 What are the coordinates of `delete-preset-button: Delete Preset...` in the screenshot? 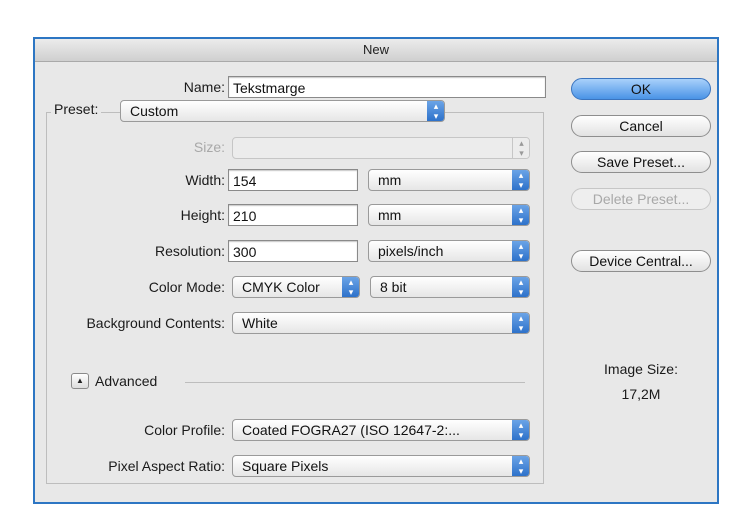 It's located at (641, 199).